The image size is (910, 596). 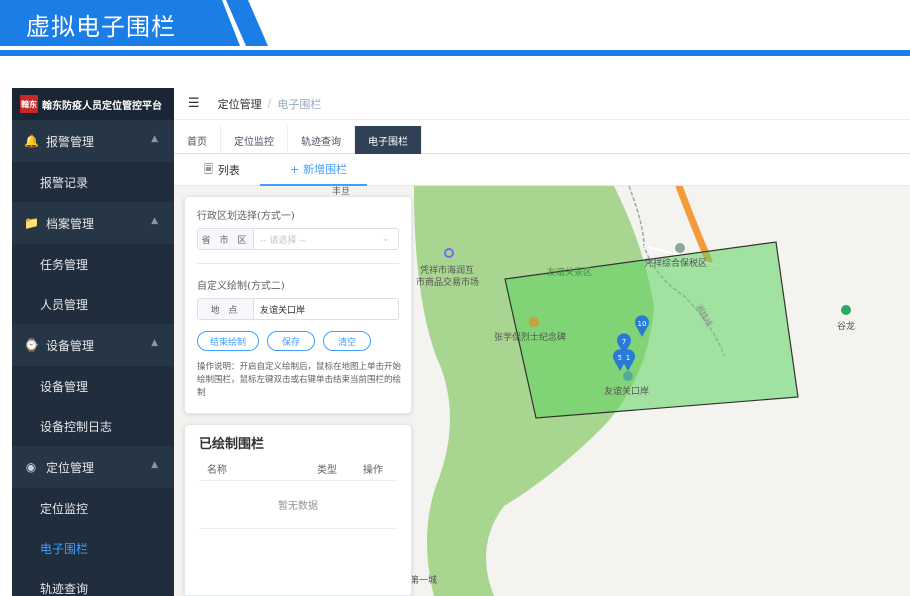 I want to click on col-type: 类型, so click(x=327, y=470).